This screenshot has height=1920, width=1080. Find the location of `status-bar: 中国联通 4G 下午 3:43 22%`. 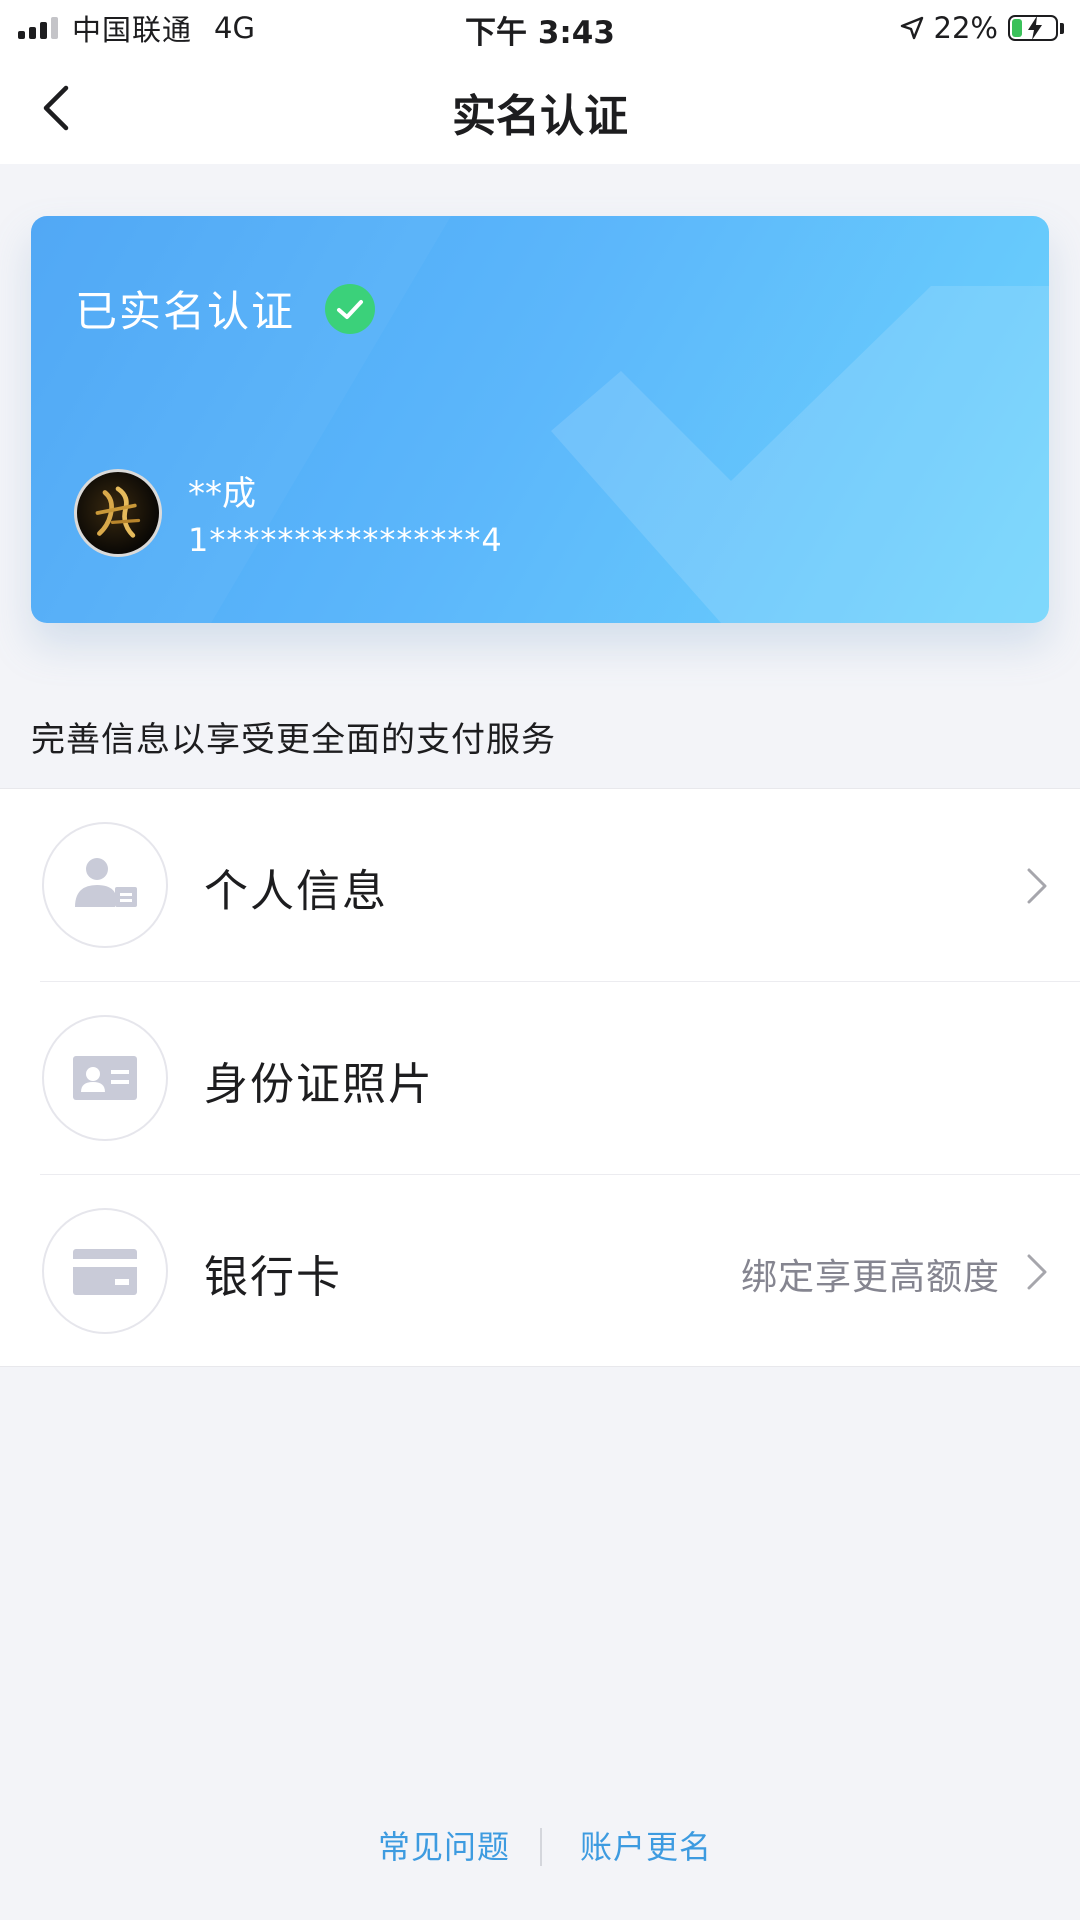

status-bar: 中国联通 4G 下午 3:43 22% is located at coordinates (540, 27).